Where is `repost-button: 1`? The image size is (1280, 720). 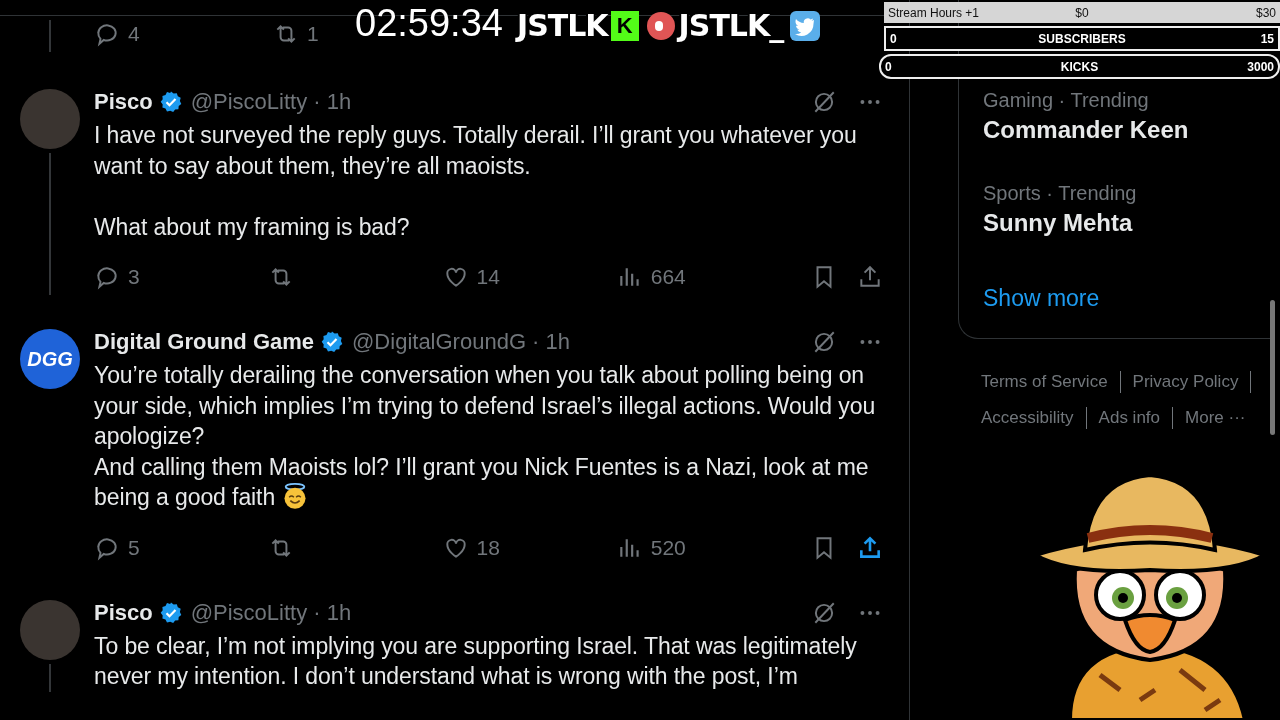
repost-button: 1 is located at coordinates (296, 34).